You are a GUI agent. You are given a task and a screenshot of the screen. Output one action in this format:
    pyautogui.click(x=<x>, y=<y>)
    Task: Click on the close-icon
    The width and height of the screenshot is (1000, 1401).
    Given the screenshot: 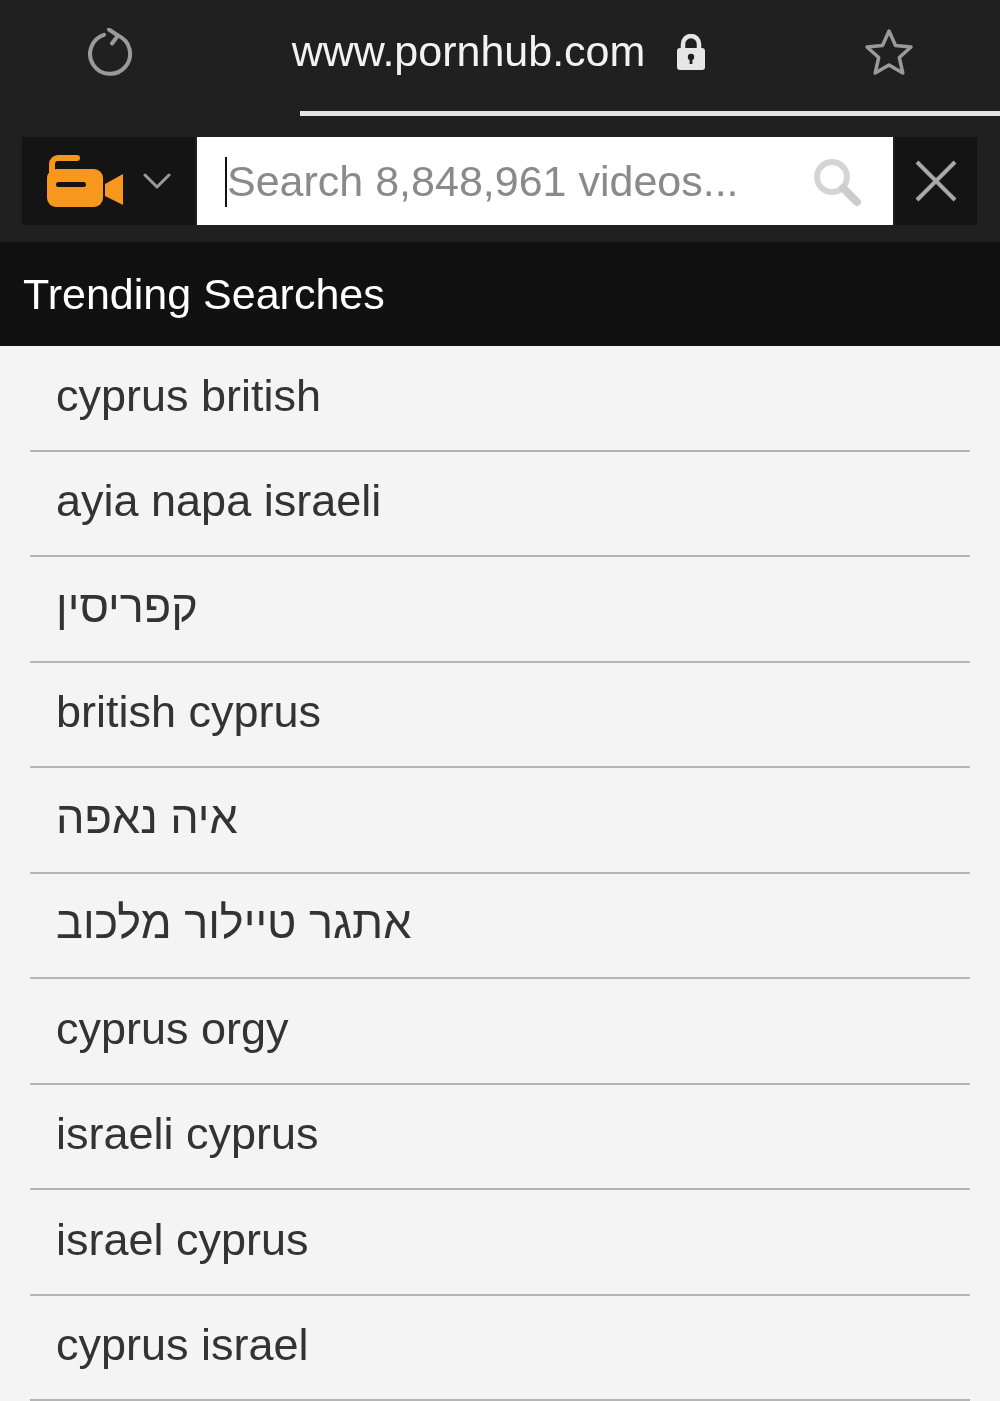 What is the action you would take?
    pyautogui.click(x=936, y=181)
    